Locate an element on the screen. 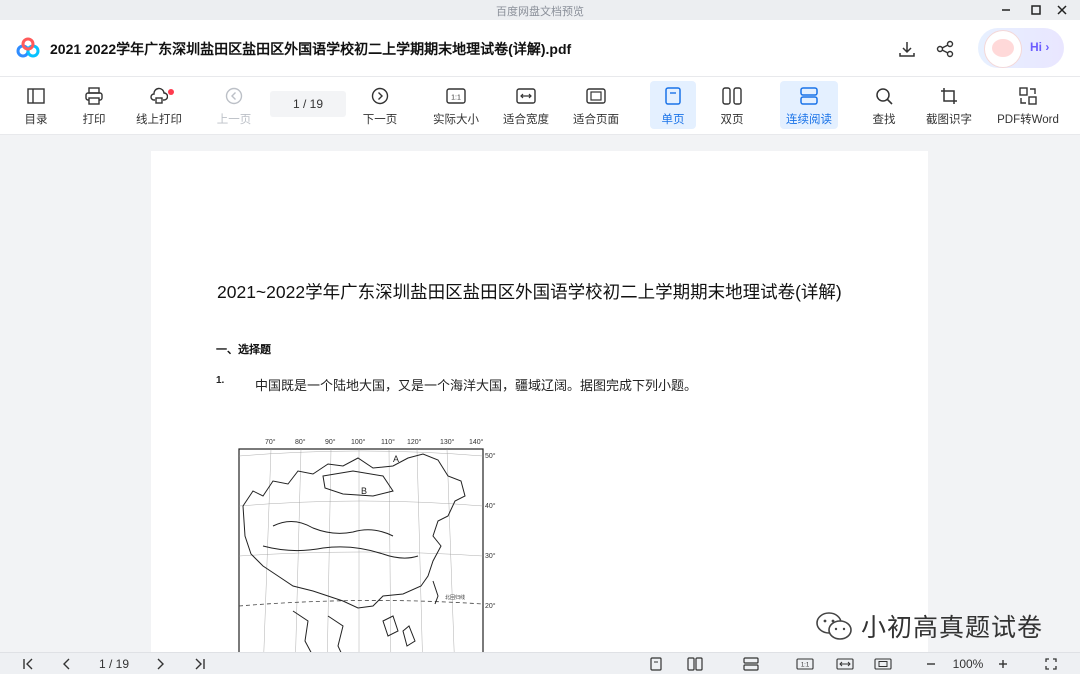 The image size is (1080, 674). notification-dot is located at coordinates (171, 92).